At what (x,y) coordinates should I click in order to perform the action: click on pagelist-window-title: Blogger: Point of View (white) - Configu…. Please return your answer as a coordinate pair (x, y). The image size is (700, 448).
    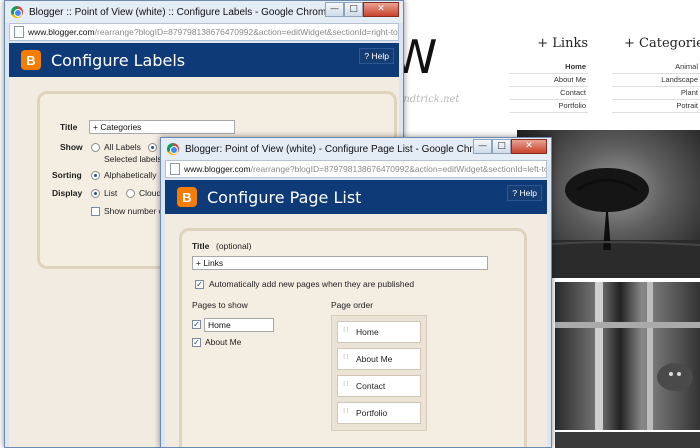
    Looking at the image, I should click on (339, 149).